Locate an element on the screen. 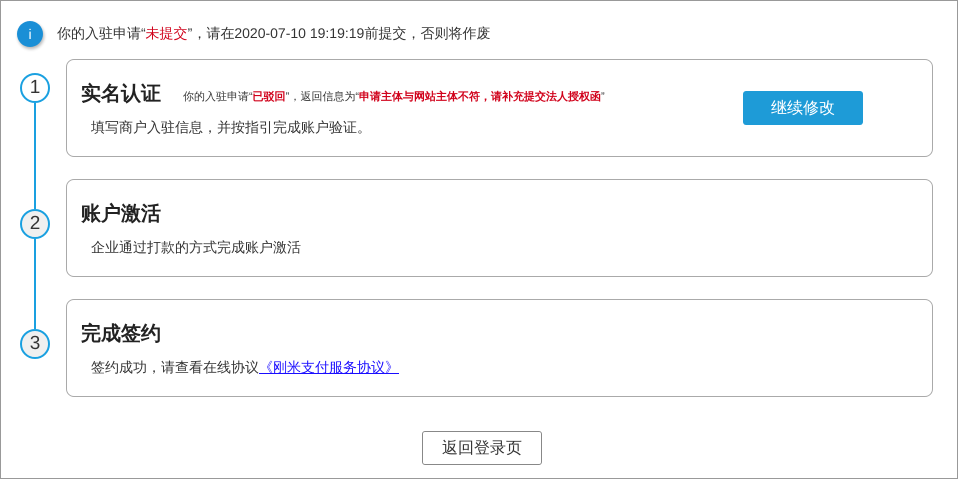 This screenshot has width=960, height=481. step-title: 账户激活 is located at coordinates (121, 214).